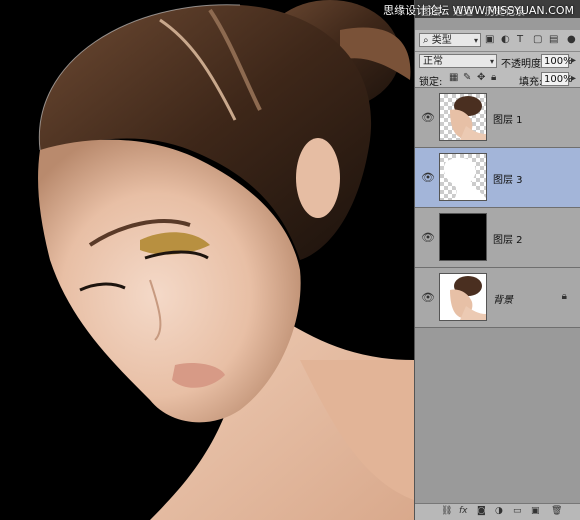 This screenshot has width=580, height=520. What do you see at coordinates (426, 40) in the screenshot?
I see `search-icon: ⌕` at bounding box center [426, 40].